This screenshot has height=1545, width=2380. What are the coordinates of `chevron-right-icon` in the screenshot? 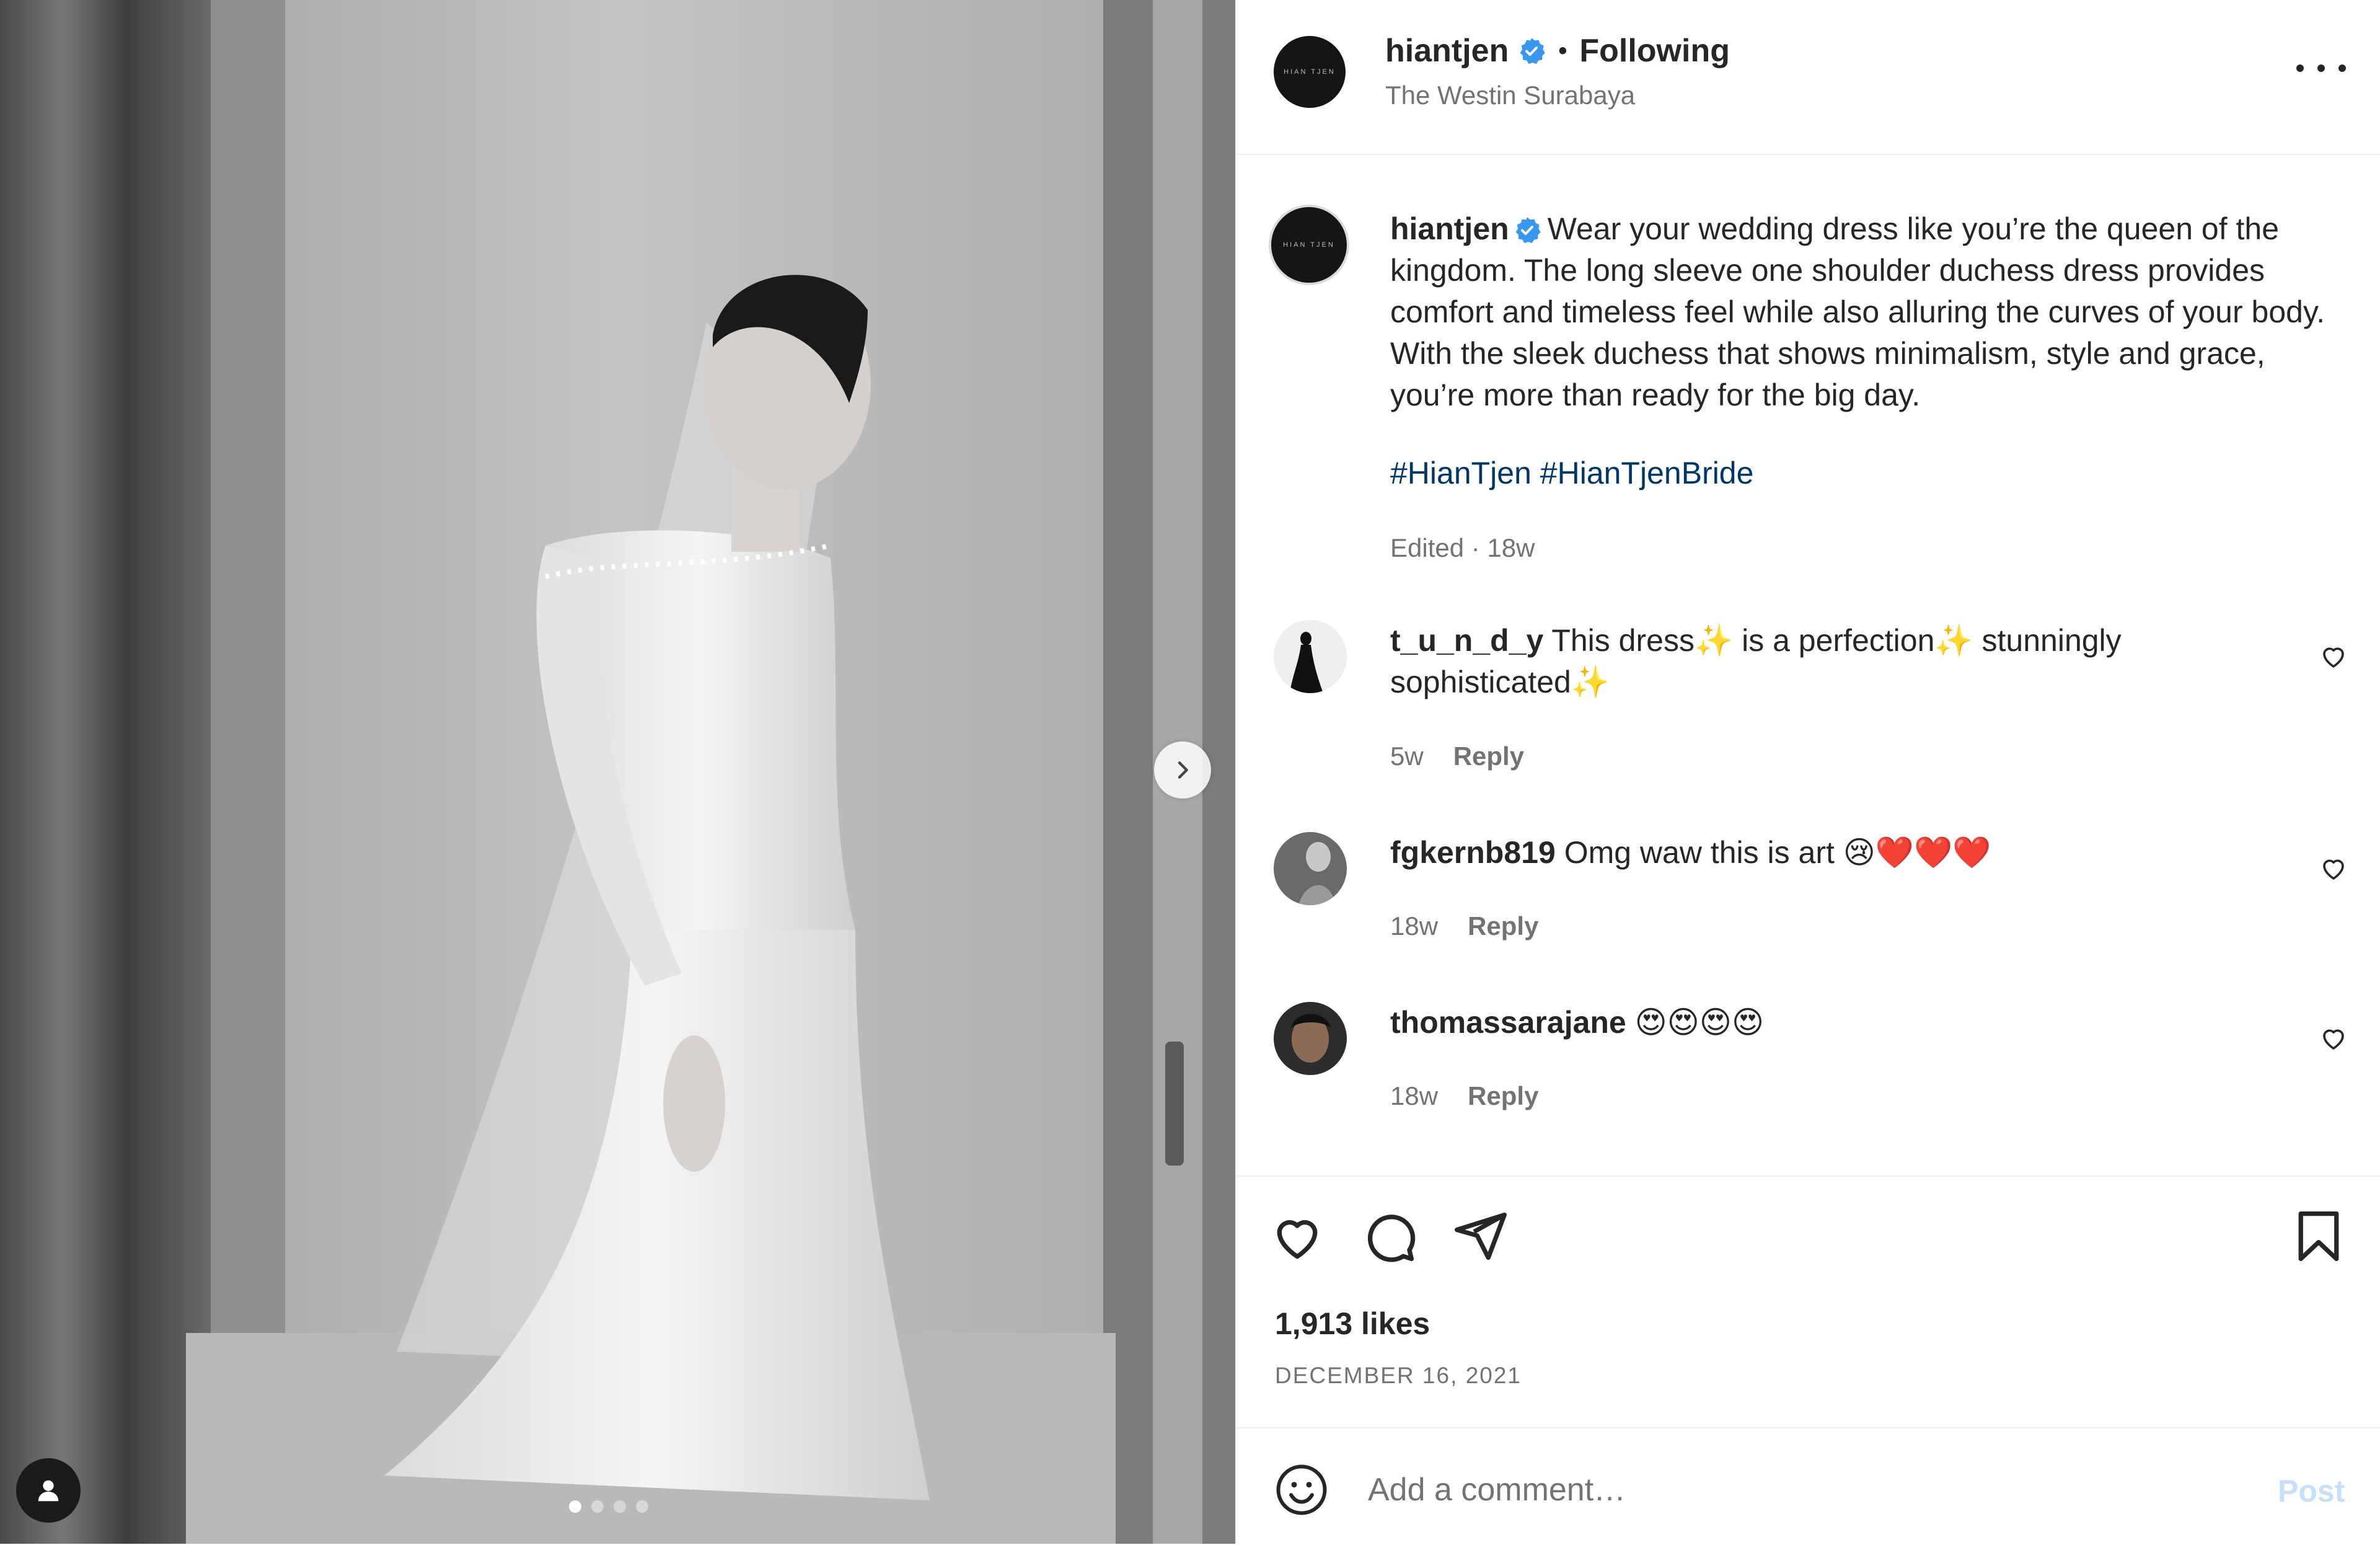 It's located at (1183, 770).